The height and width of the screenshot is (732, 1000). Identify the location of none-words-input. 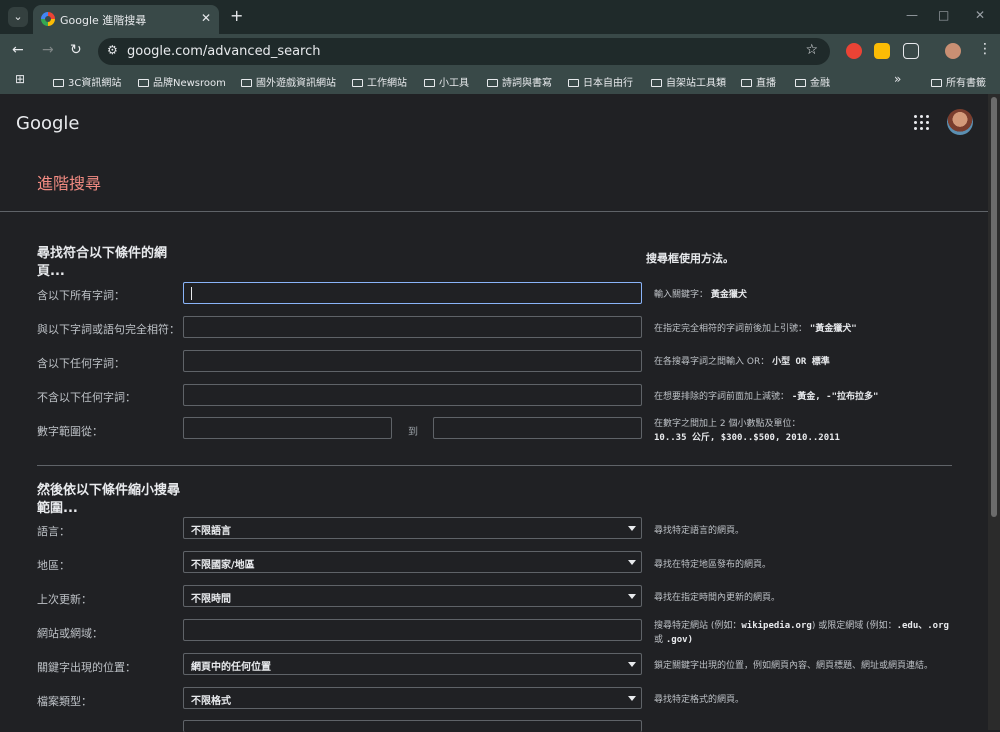
(412, 395).